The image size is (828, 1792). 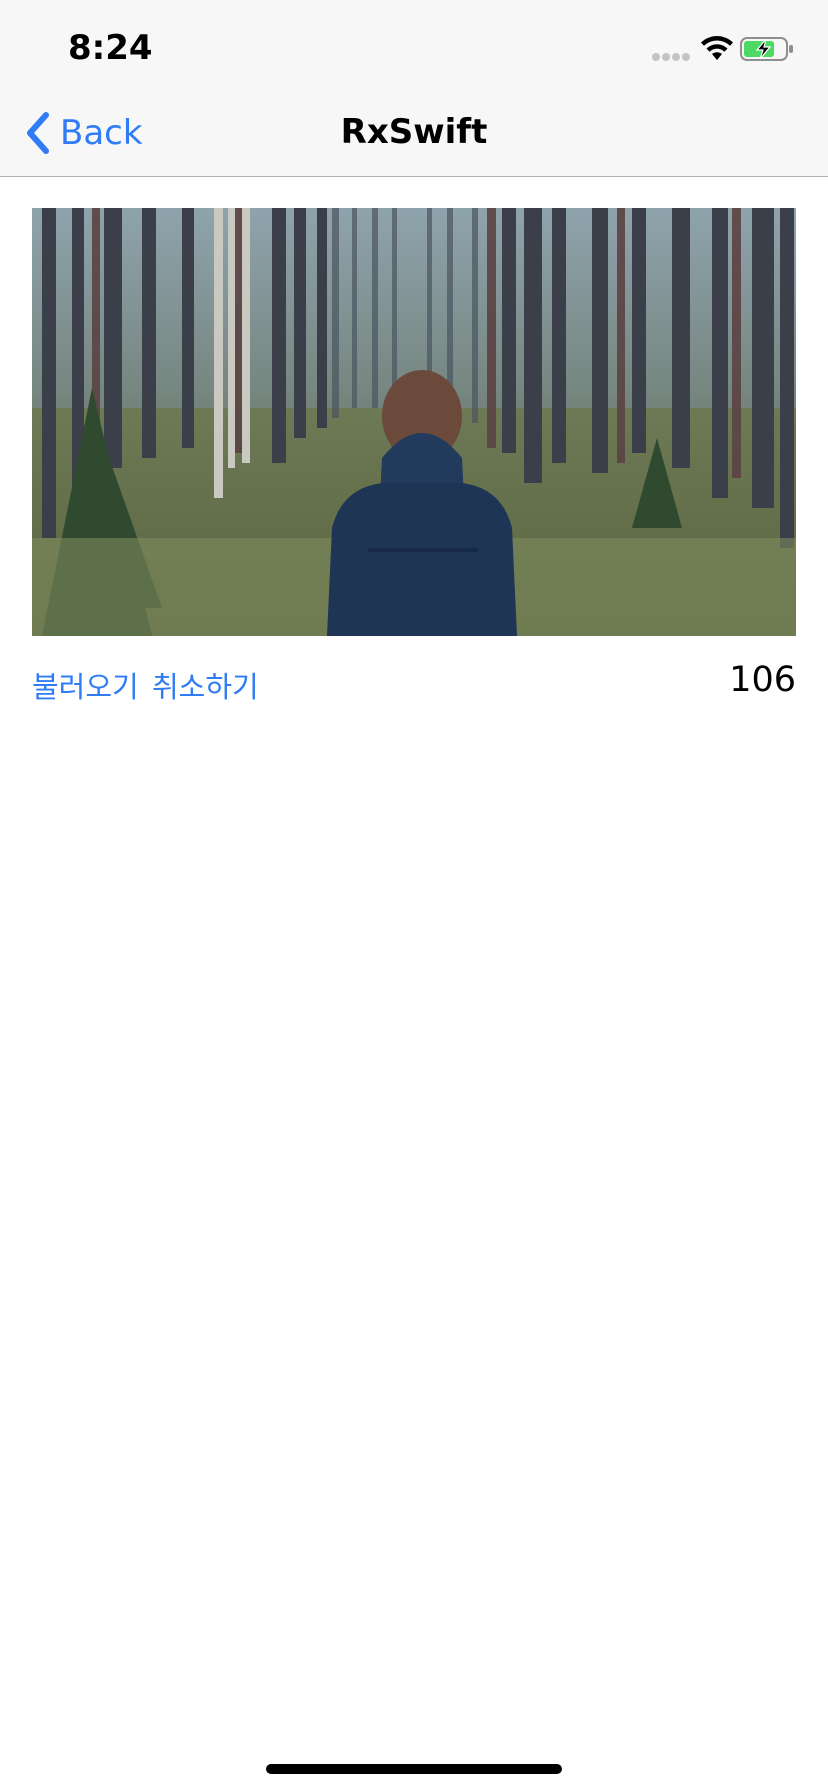 I want to click on wifi-icon, so click(x=717, y=48).